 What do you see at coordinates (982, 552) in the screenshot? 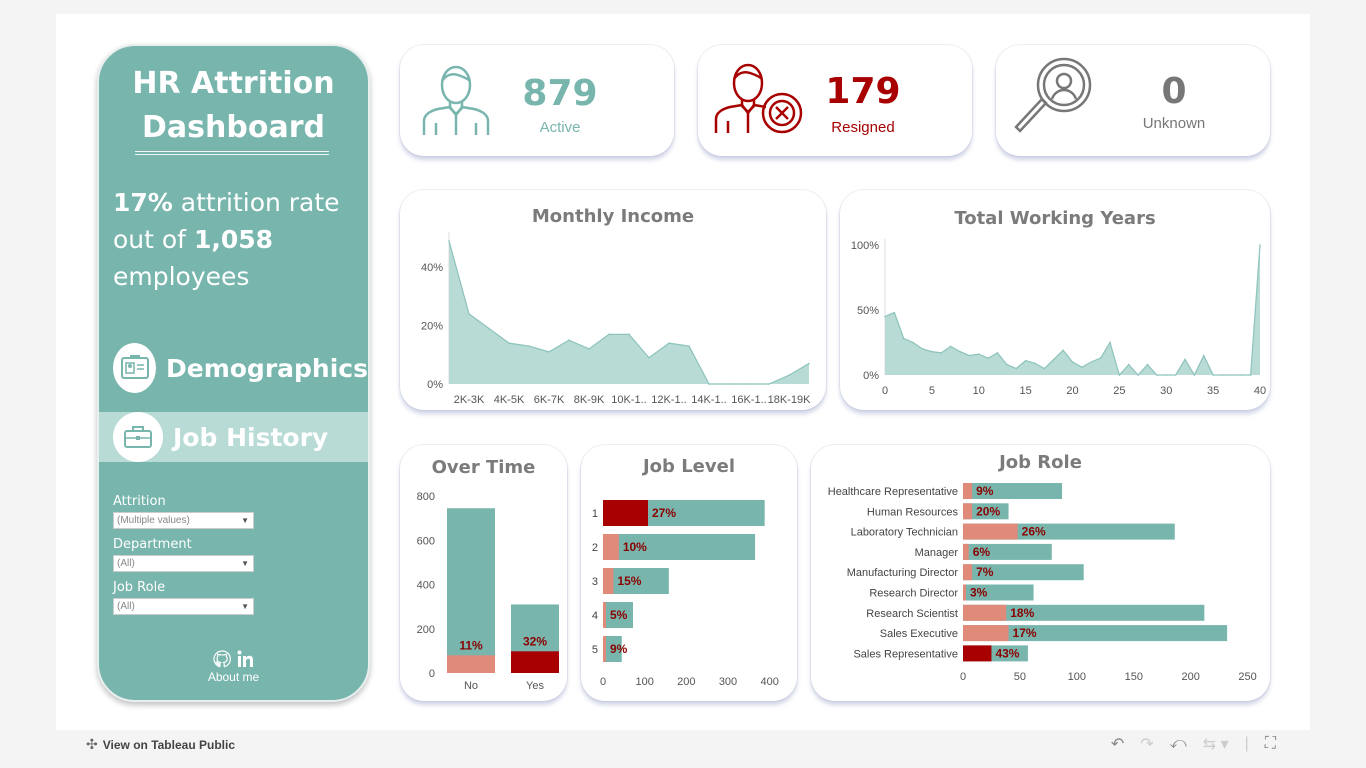
I see `data-label: 6%` at bounding box center [982, 552].